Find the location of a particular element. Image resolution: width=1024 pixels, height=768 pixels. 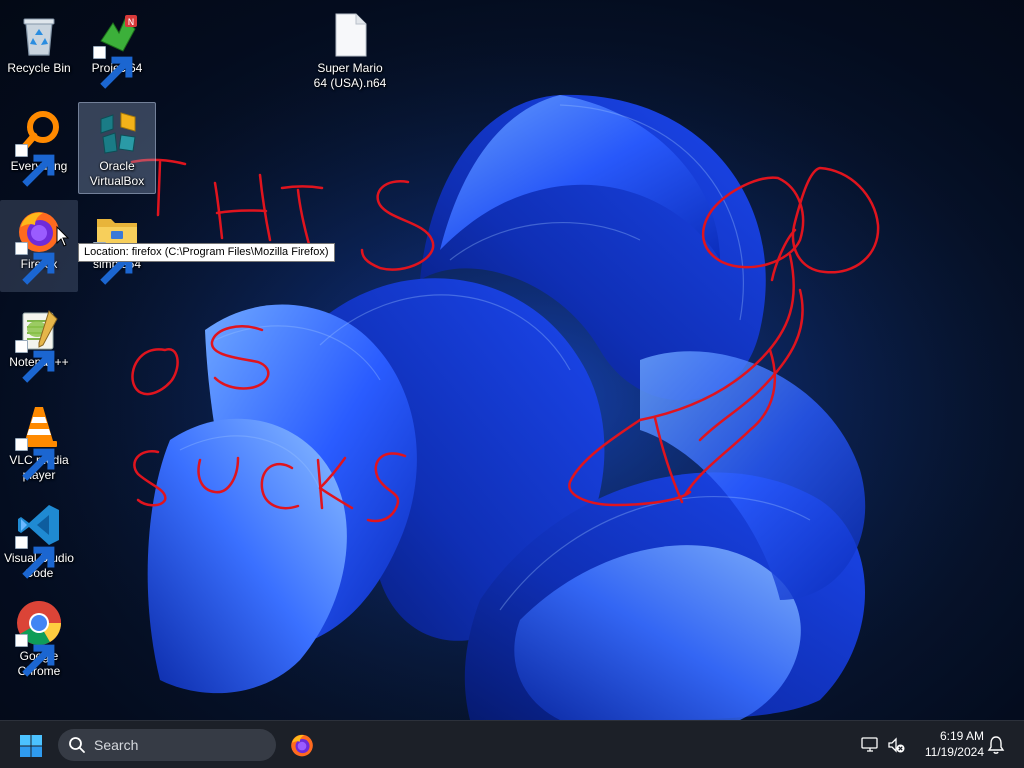

recycle-bin-icon is located at coordinates (39, 35).